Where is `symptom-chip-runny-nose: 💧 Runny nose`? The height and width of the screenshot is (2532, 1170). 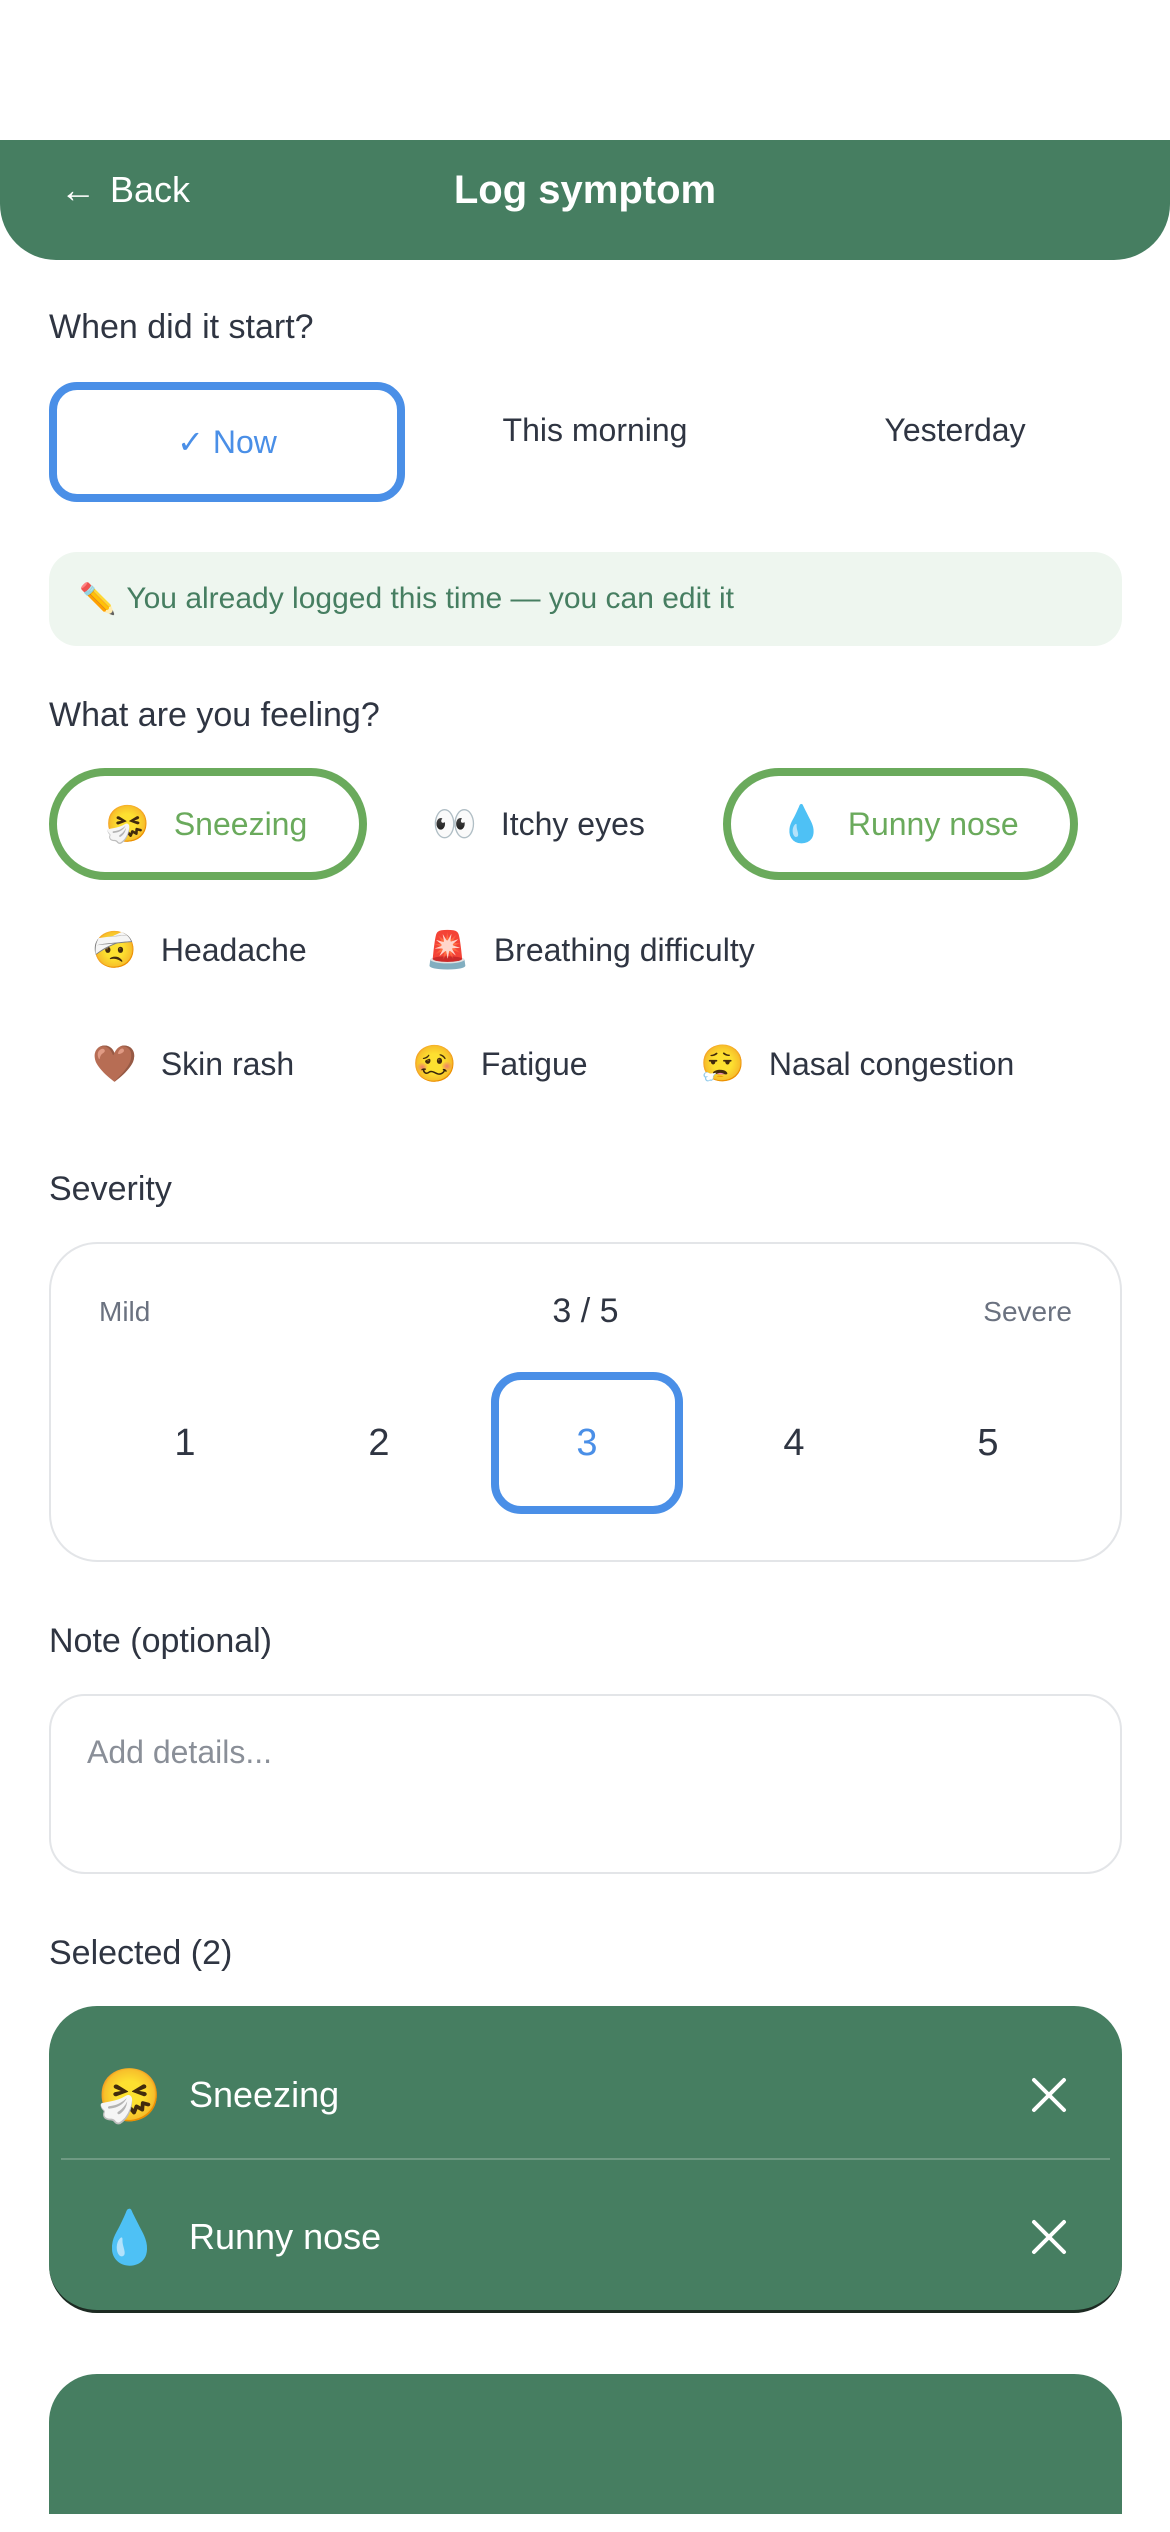
symptom-chip-runny-nose: 💧 Runny nose is located at coordinates (900, 824).